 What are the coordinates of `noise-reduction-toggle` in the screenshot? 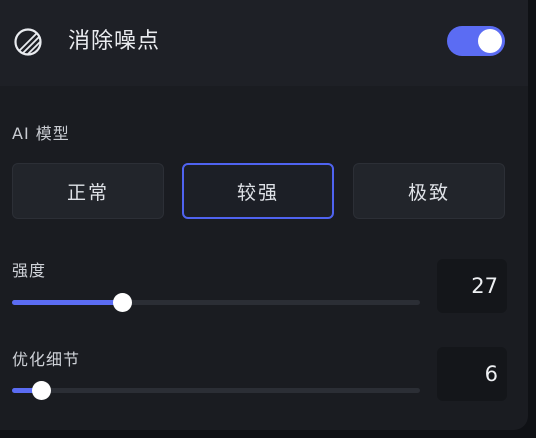 It's located at (476, 41).